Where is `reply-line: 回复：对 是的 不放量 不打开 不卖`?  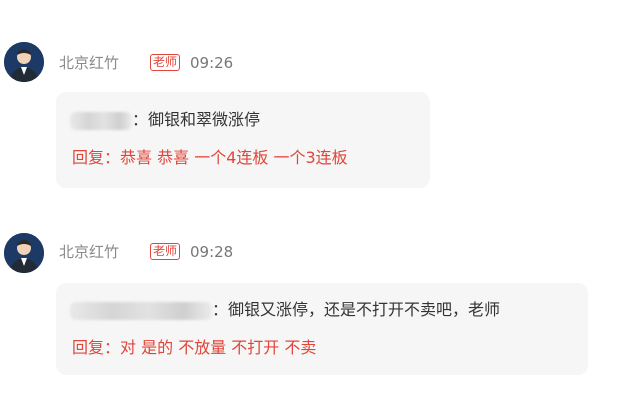
reply-line: 回复：对 是的 不放量 不打开 不卖 is located at coordinates (194, 348).